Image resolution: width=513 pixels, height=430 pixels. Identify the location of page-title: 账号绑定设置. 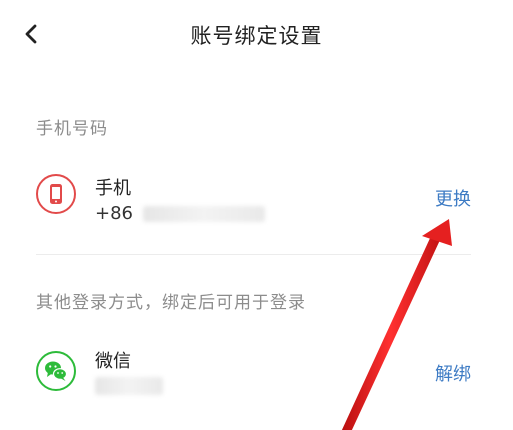
(256, 36).